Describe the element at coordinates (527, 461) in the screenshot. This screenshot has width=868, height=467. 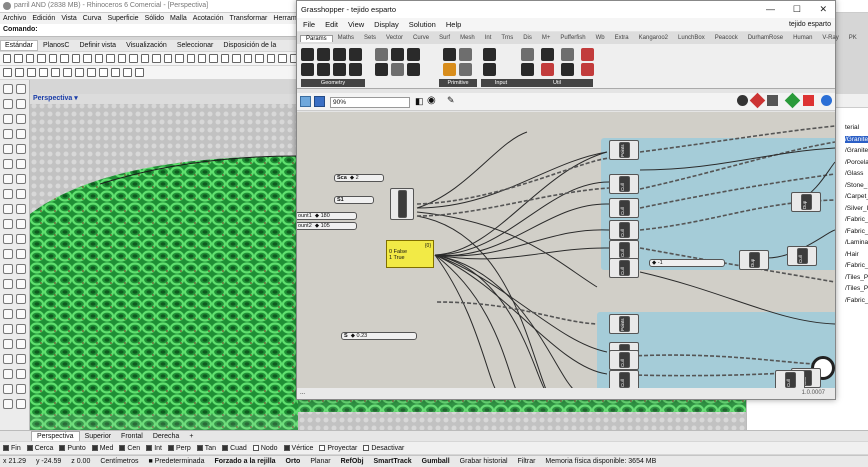
I see `filter-toggle: Filtrar` at that location.